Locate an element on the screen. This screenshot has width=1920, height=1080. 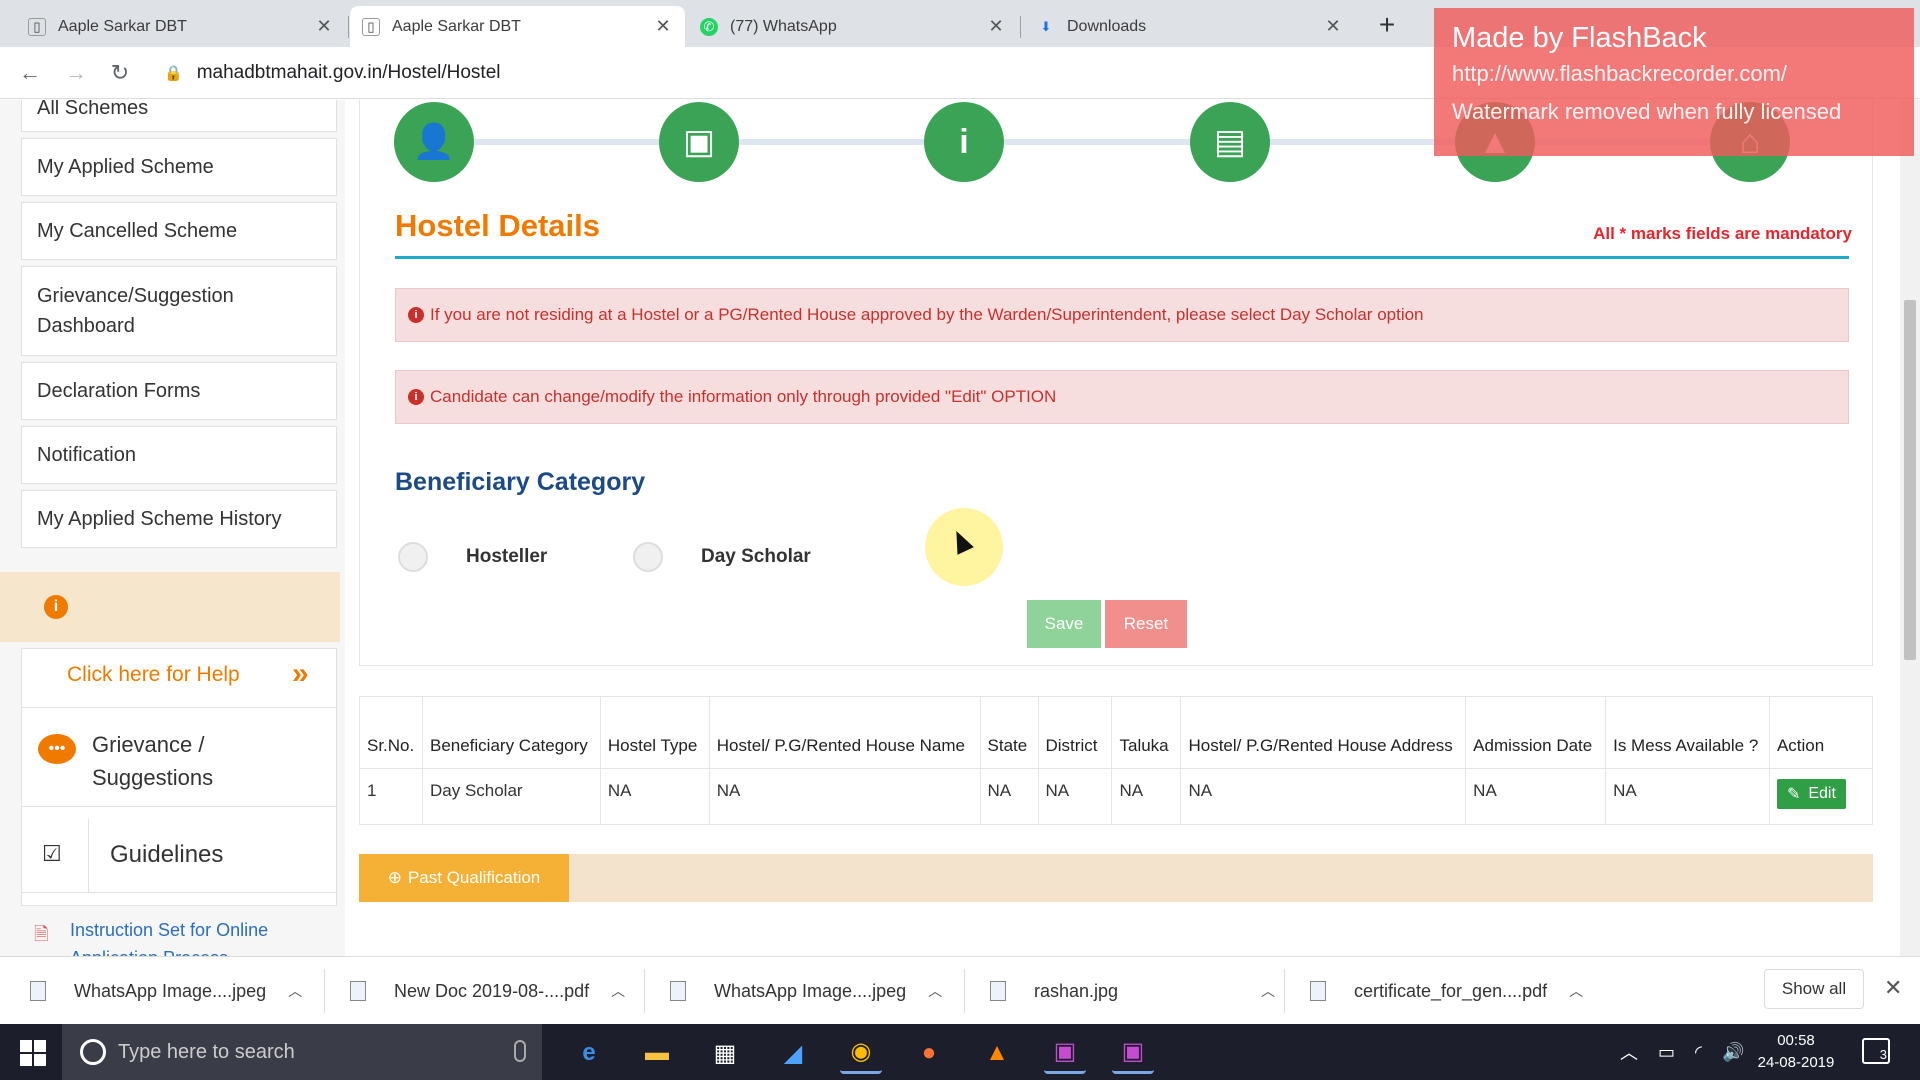
sidebar-item-my-applied-scheme: My Applied Scheme is located at coordinates (179, 167).